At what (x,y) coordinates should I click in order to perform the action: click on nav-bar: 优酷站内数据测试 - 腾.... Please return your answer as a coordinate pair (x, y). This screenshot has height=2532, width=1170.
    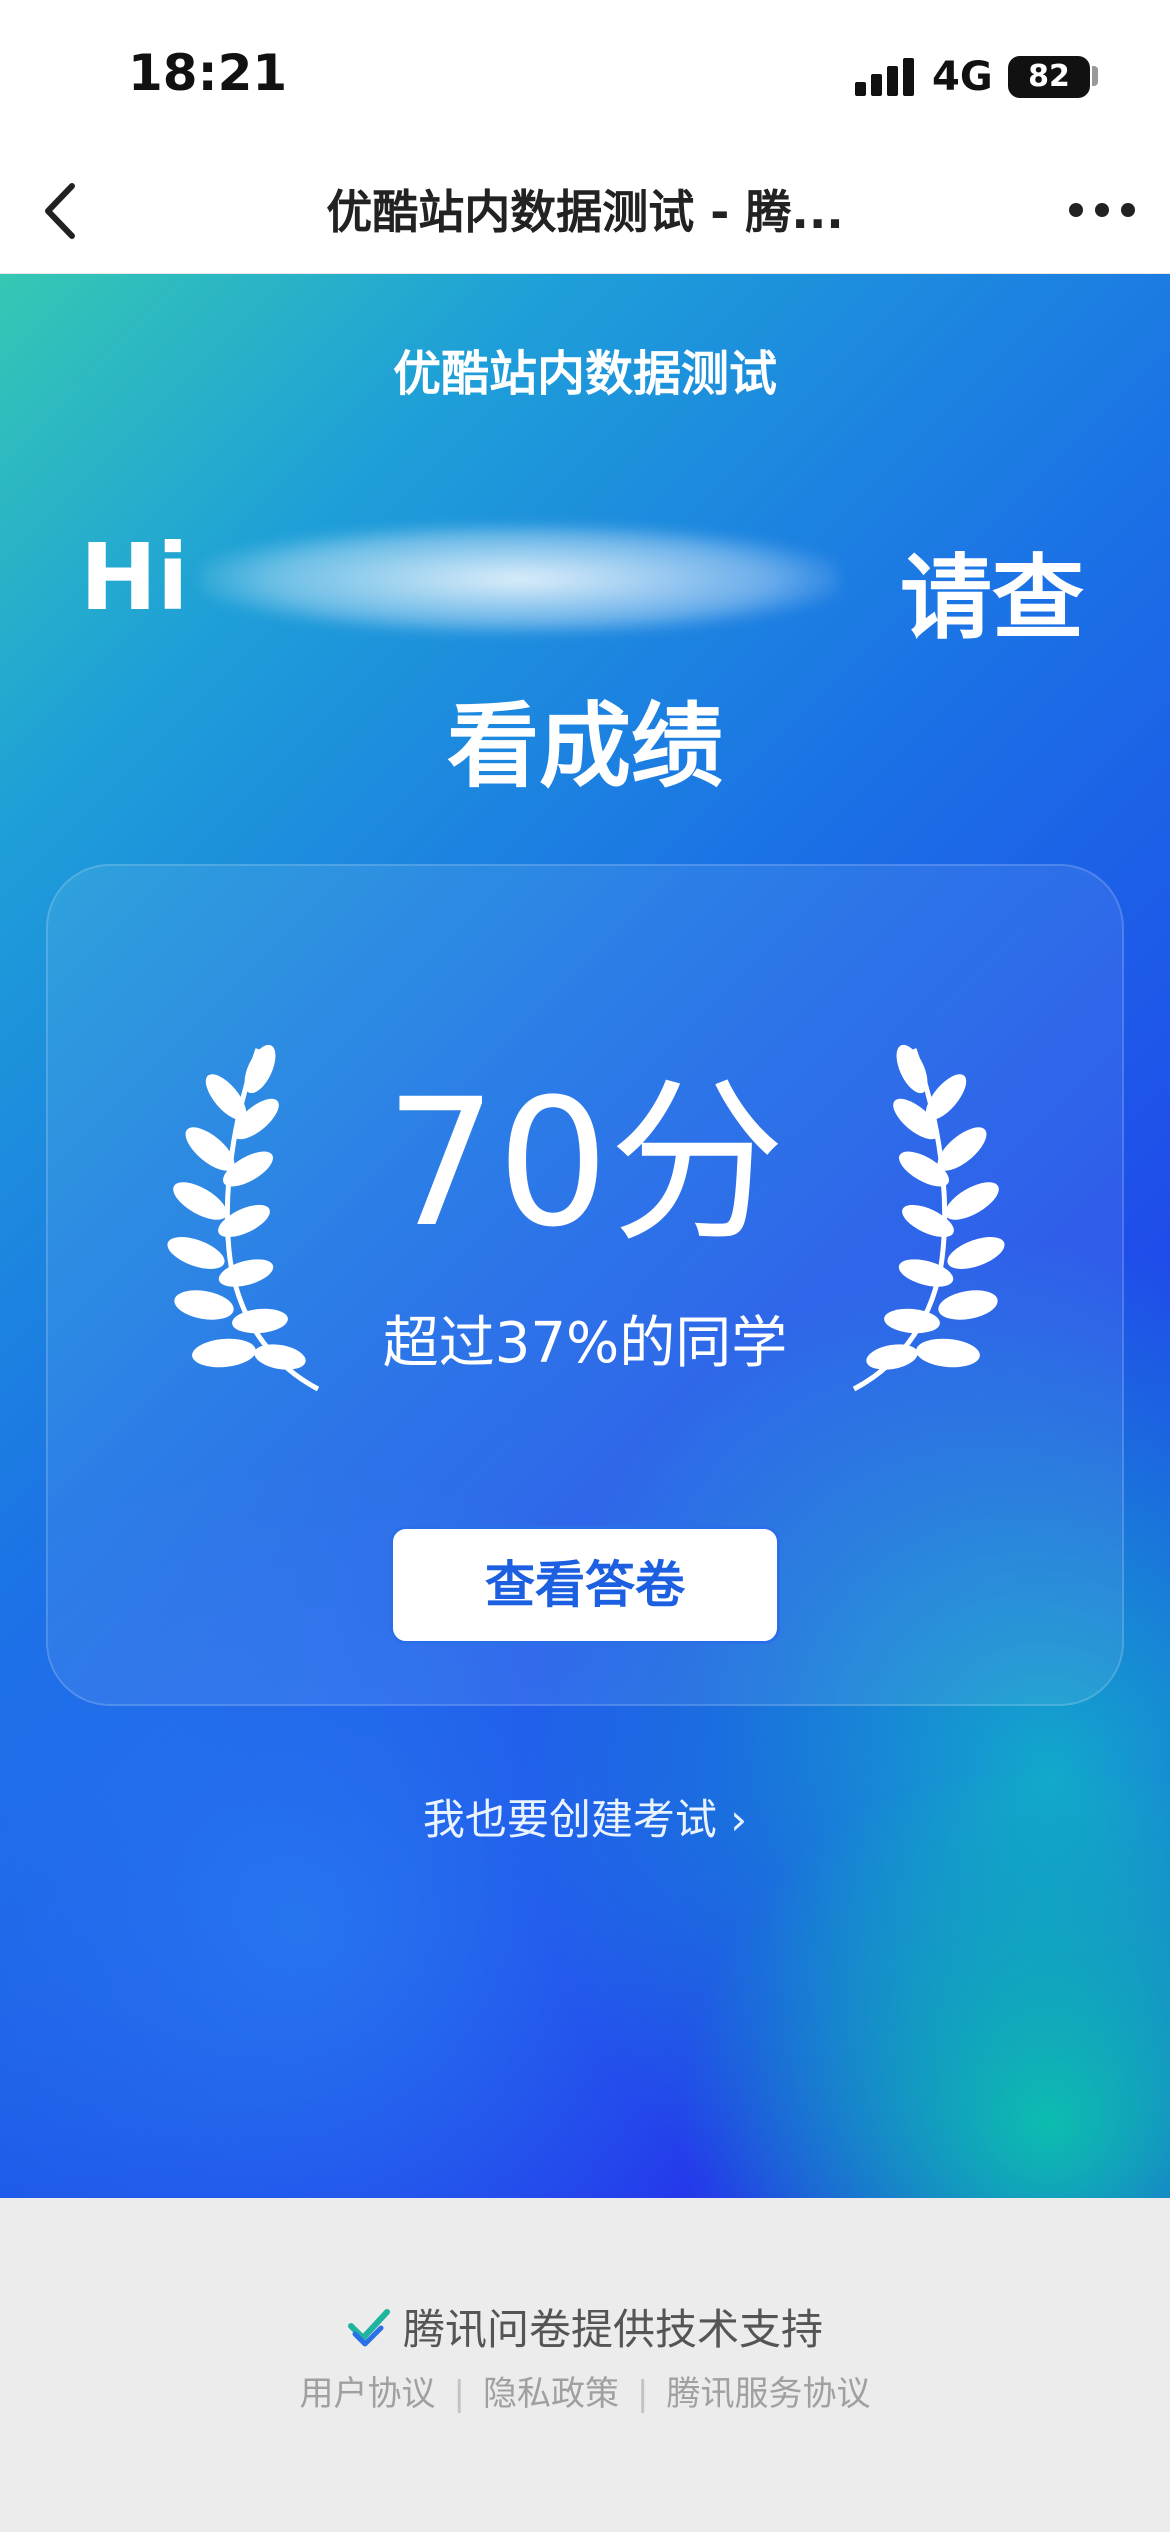
    Looking at the image, I should click on (585, 212).